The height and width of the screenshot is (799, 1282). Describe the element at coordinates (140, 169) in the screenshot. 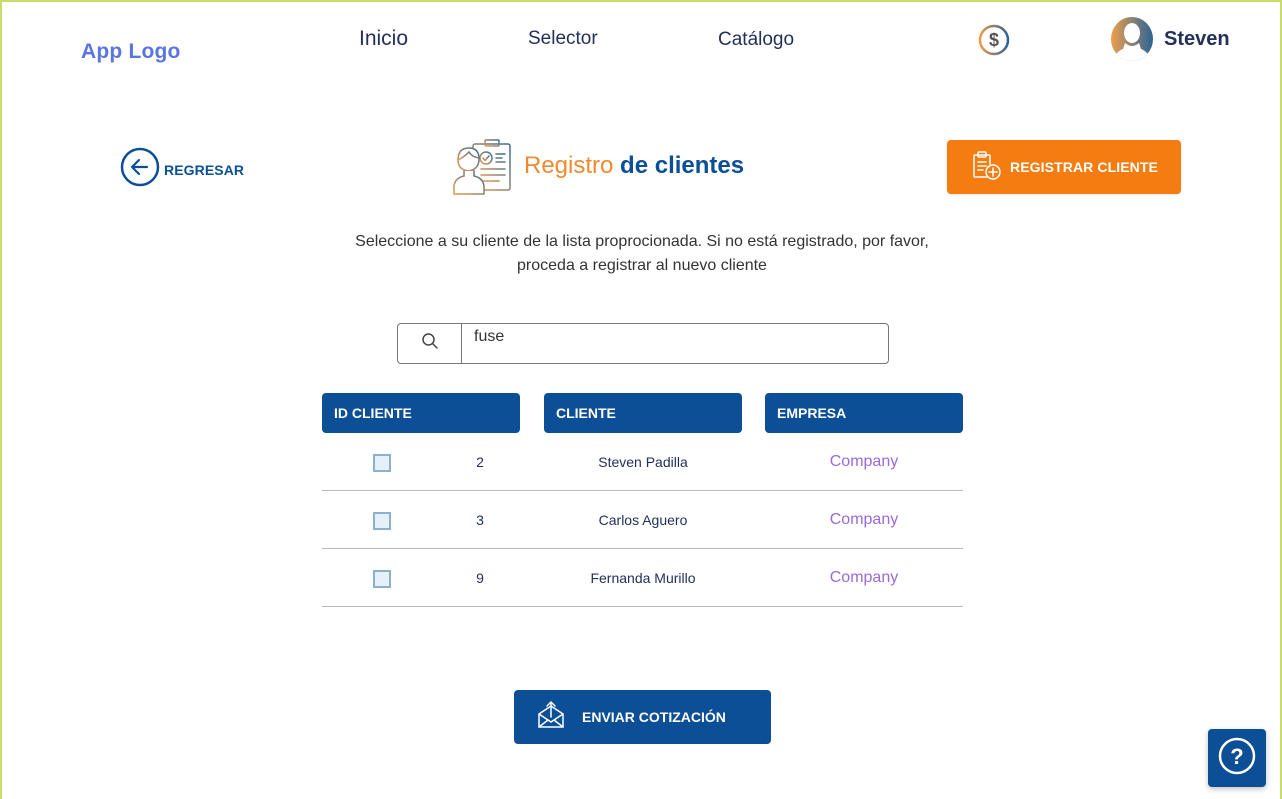

I see `arrow-left-icon` at that location.